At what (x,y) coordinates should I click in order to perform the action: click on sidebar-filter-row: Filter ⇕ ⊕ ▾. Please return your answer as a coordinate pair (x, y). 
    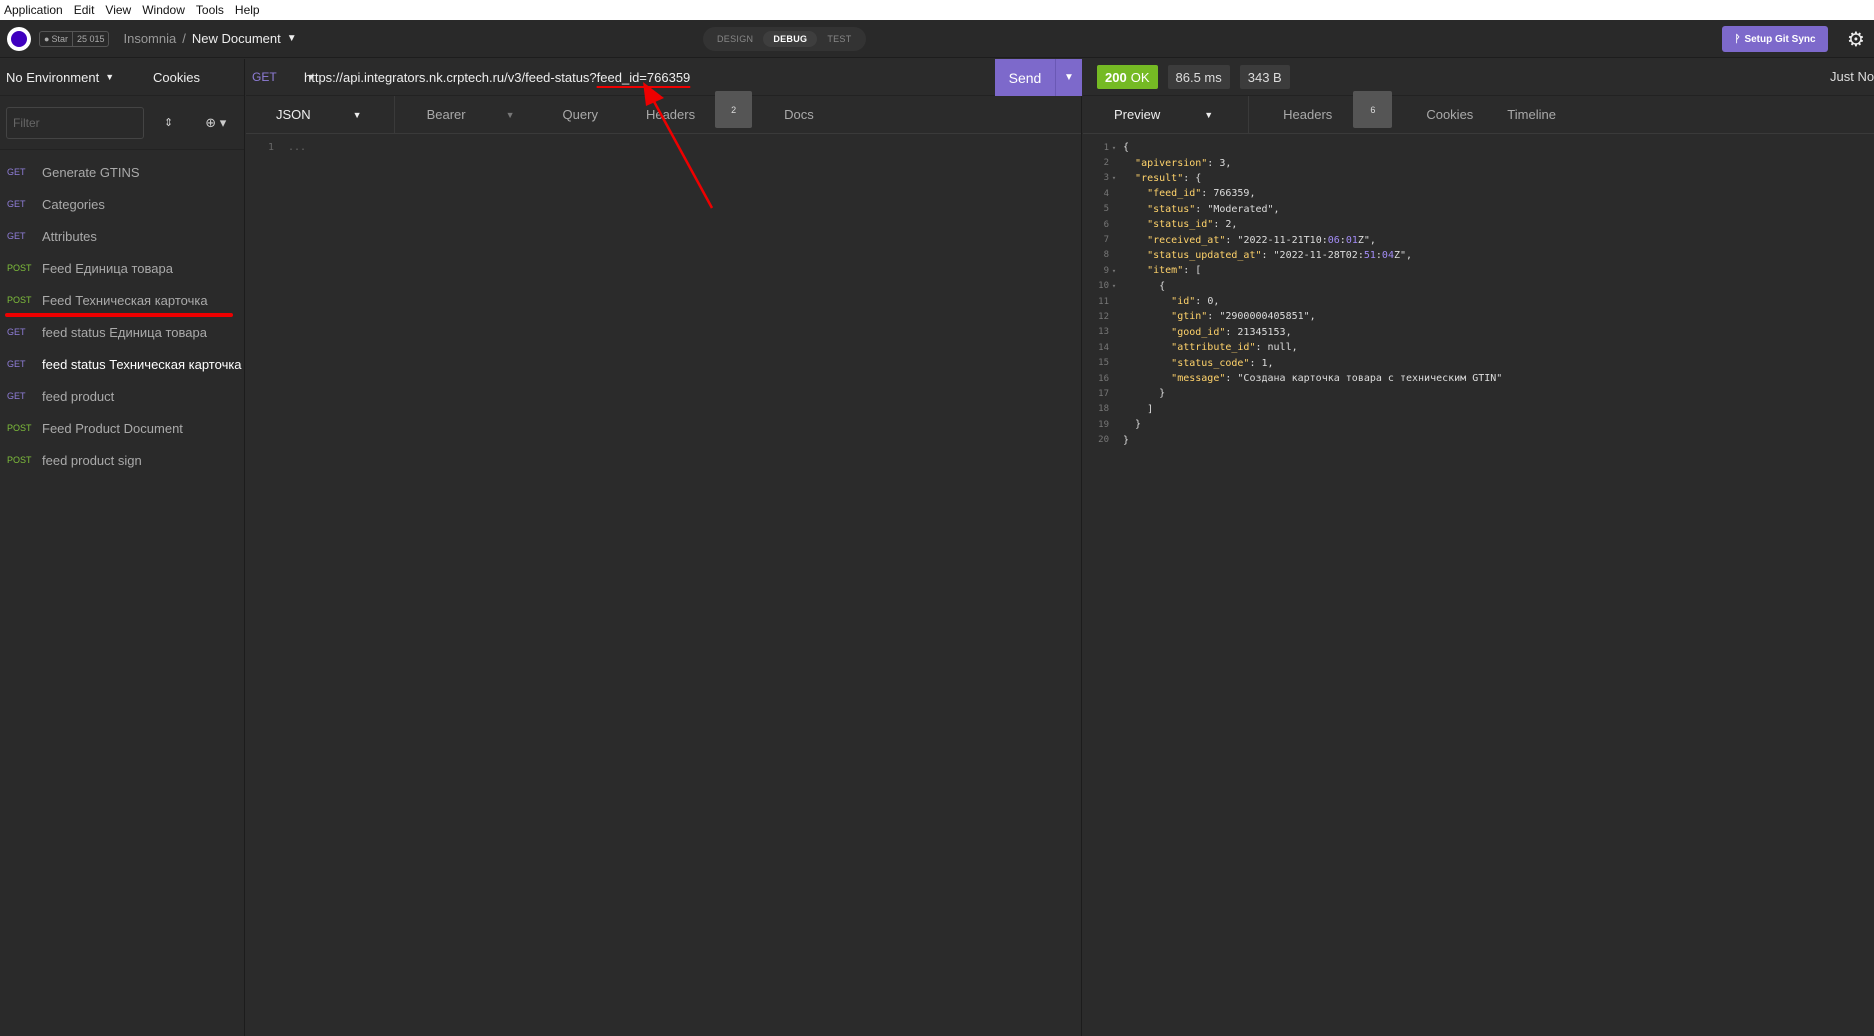
    Looking at the image, I should click on (122, 123).